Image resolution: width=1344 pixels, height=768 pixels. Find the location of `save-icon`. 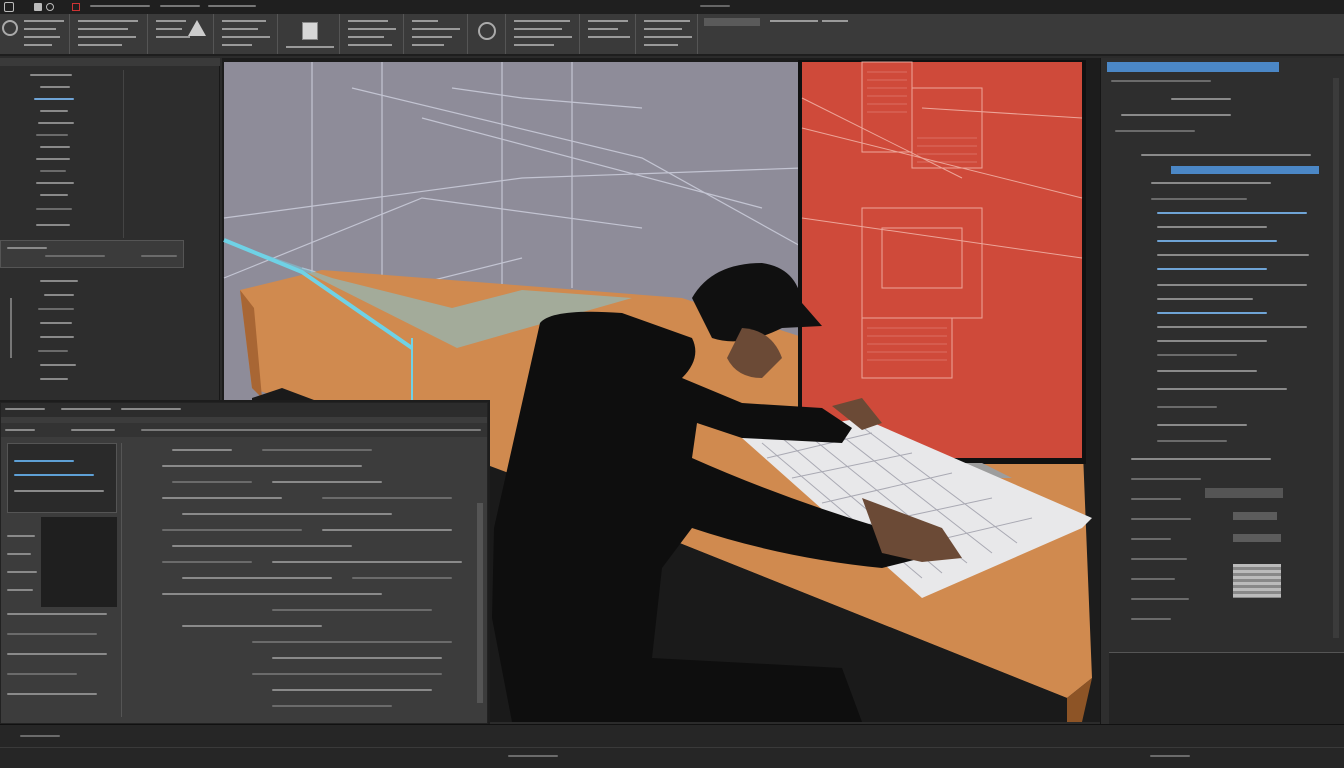

save-icon is located at coordinates (38, 7).